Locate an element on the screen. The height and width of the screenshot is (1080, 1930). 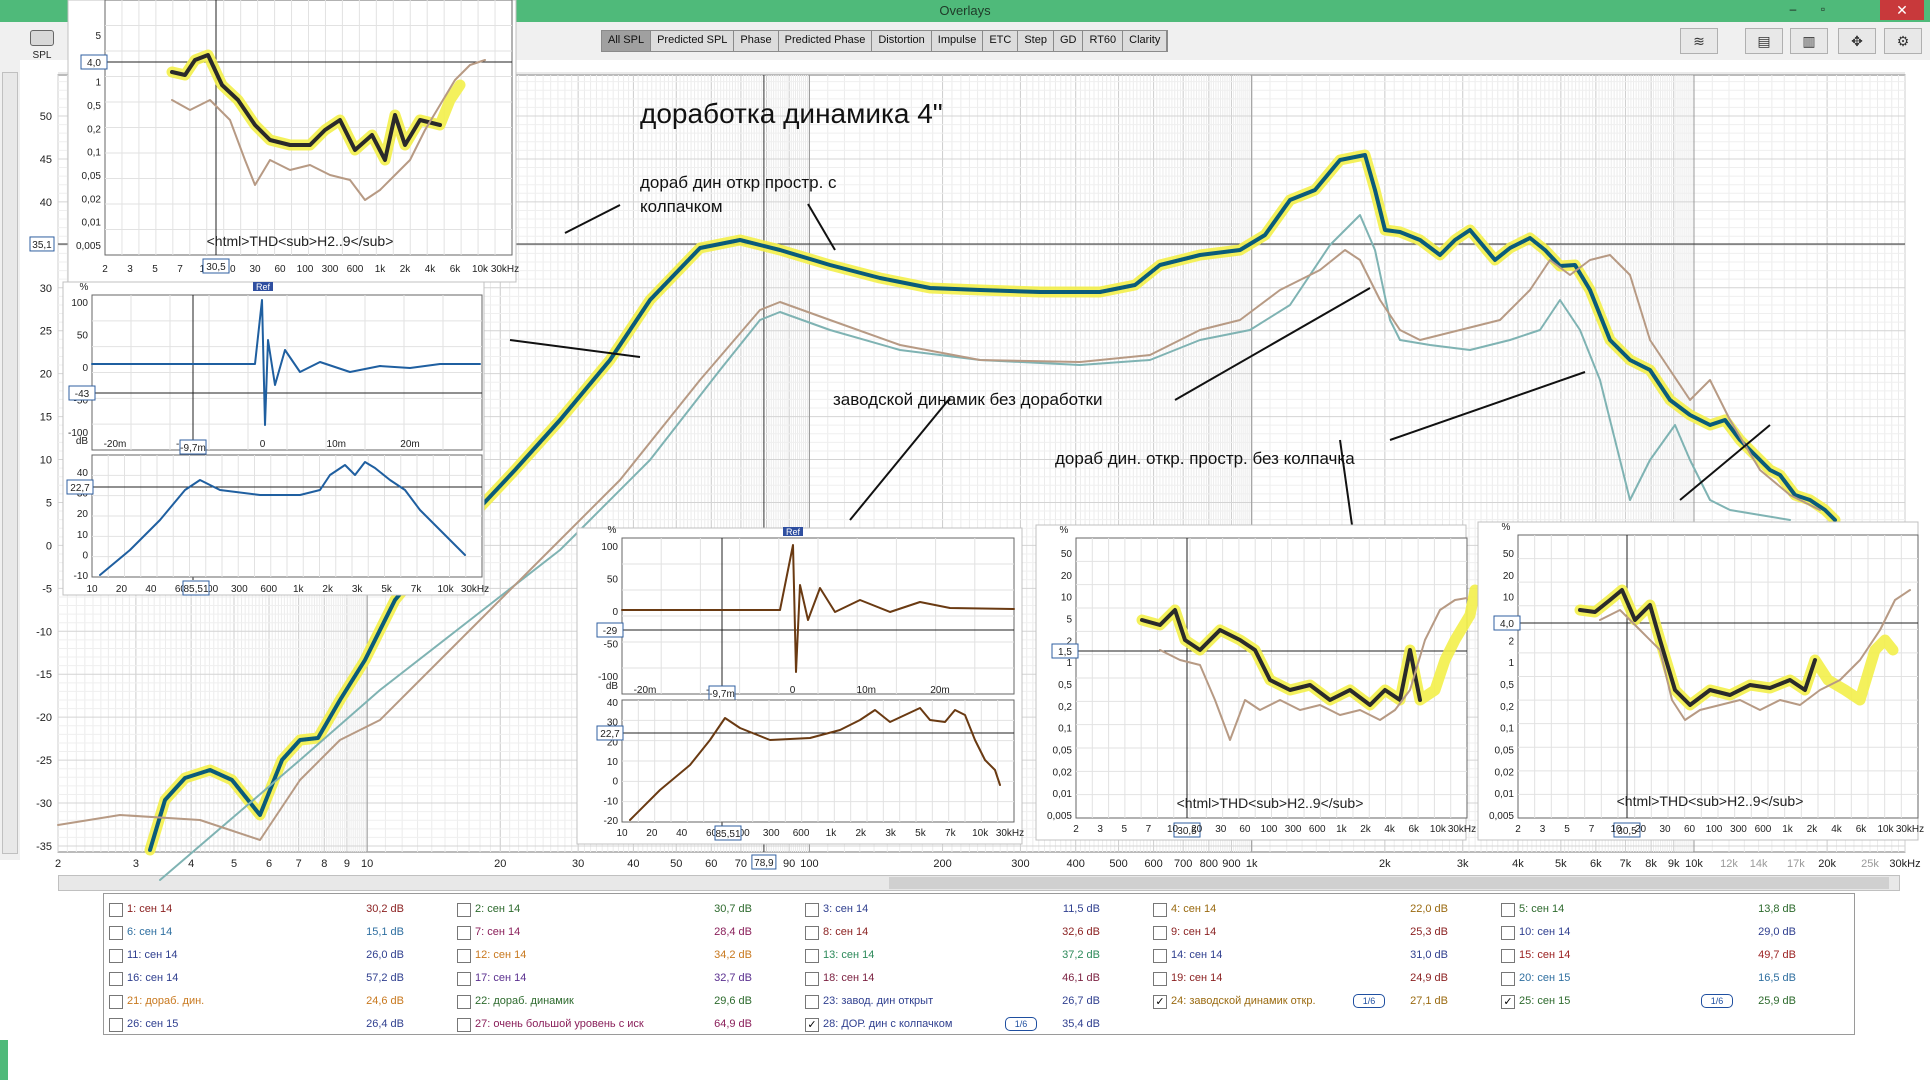
legend-name: 8: сен 14 is located at coordinates (846, 932).